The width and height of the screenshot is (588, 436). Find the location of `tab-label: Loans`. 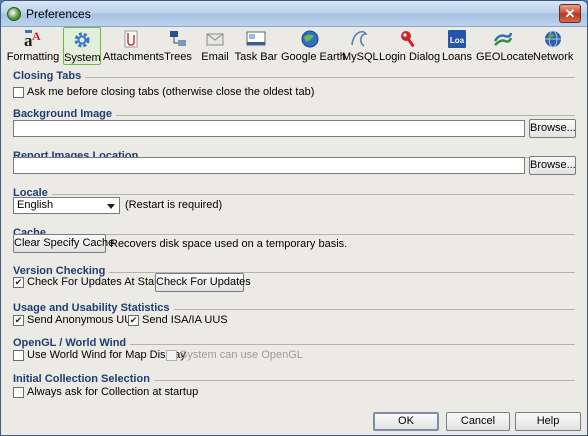

tab-label: Loans is located at coordinates (457, 57).